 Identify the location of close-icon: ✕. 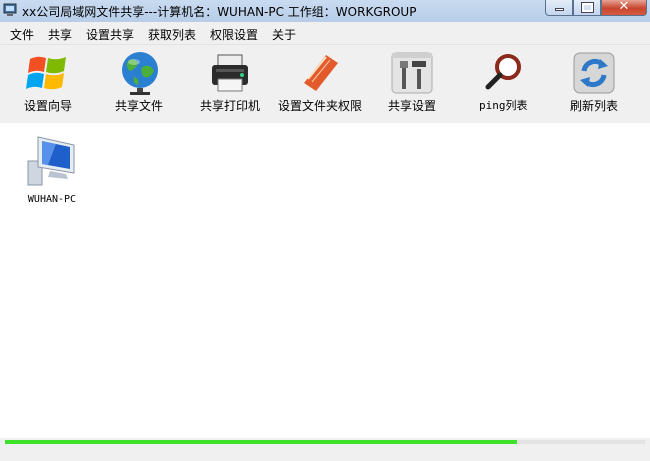
(624, 7).